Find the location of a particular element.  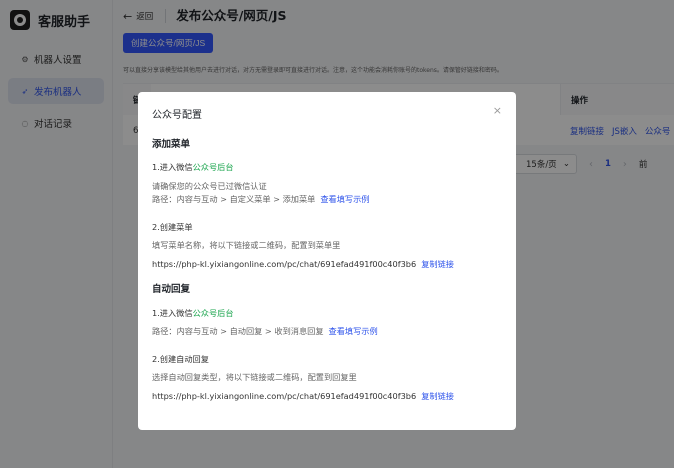

section2-step1: 1.进入微信公众号后台 is located at coordinates (193, 313).